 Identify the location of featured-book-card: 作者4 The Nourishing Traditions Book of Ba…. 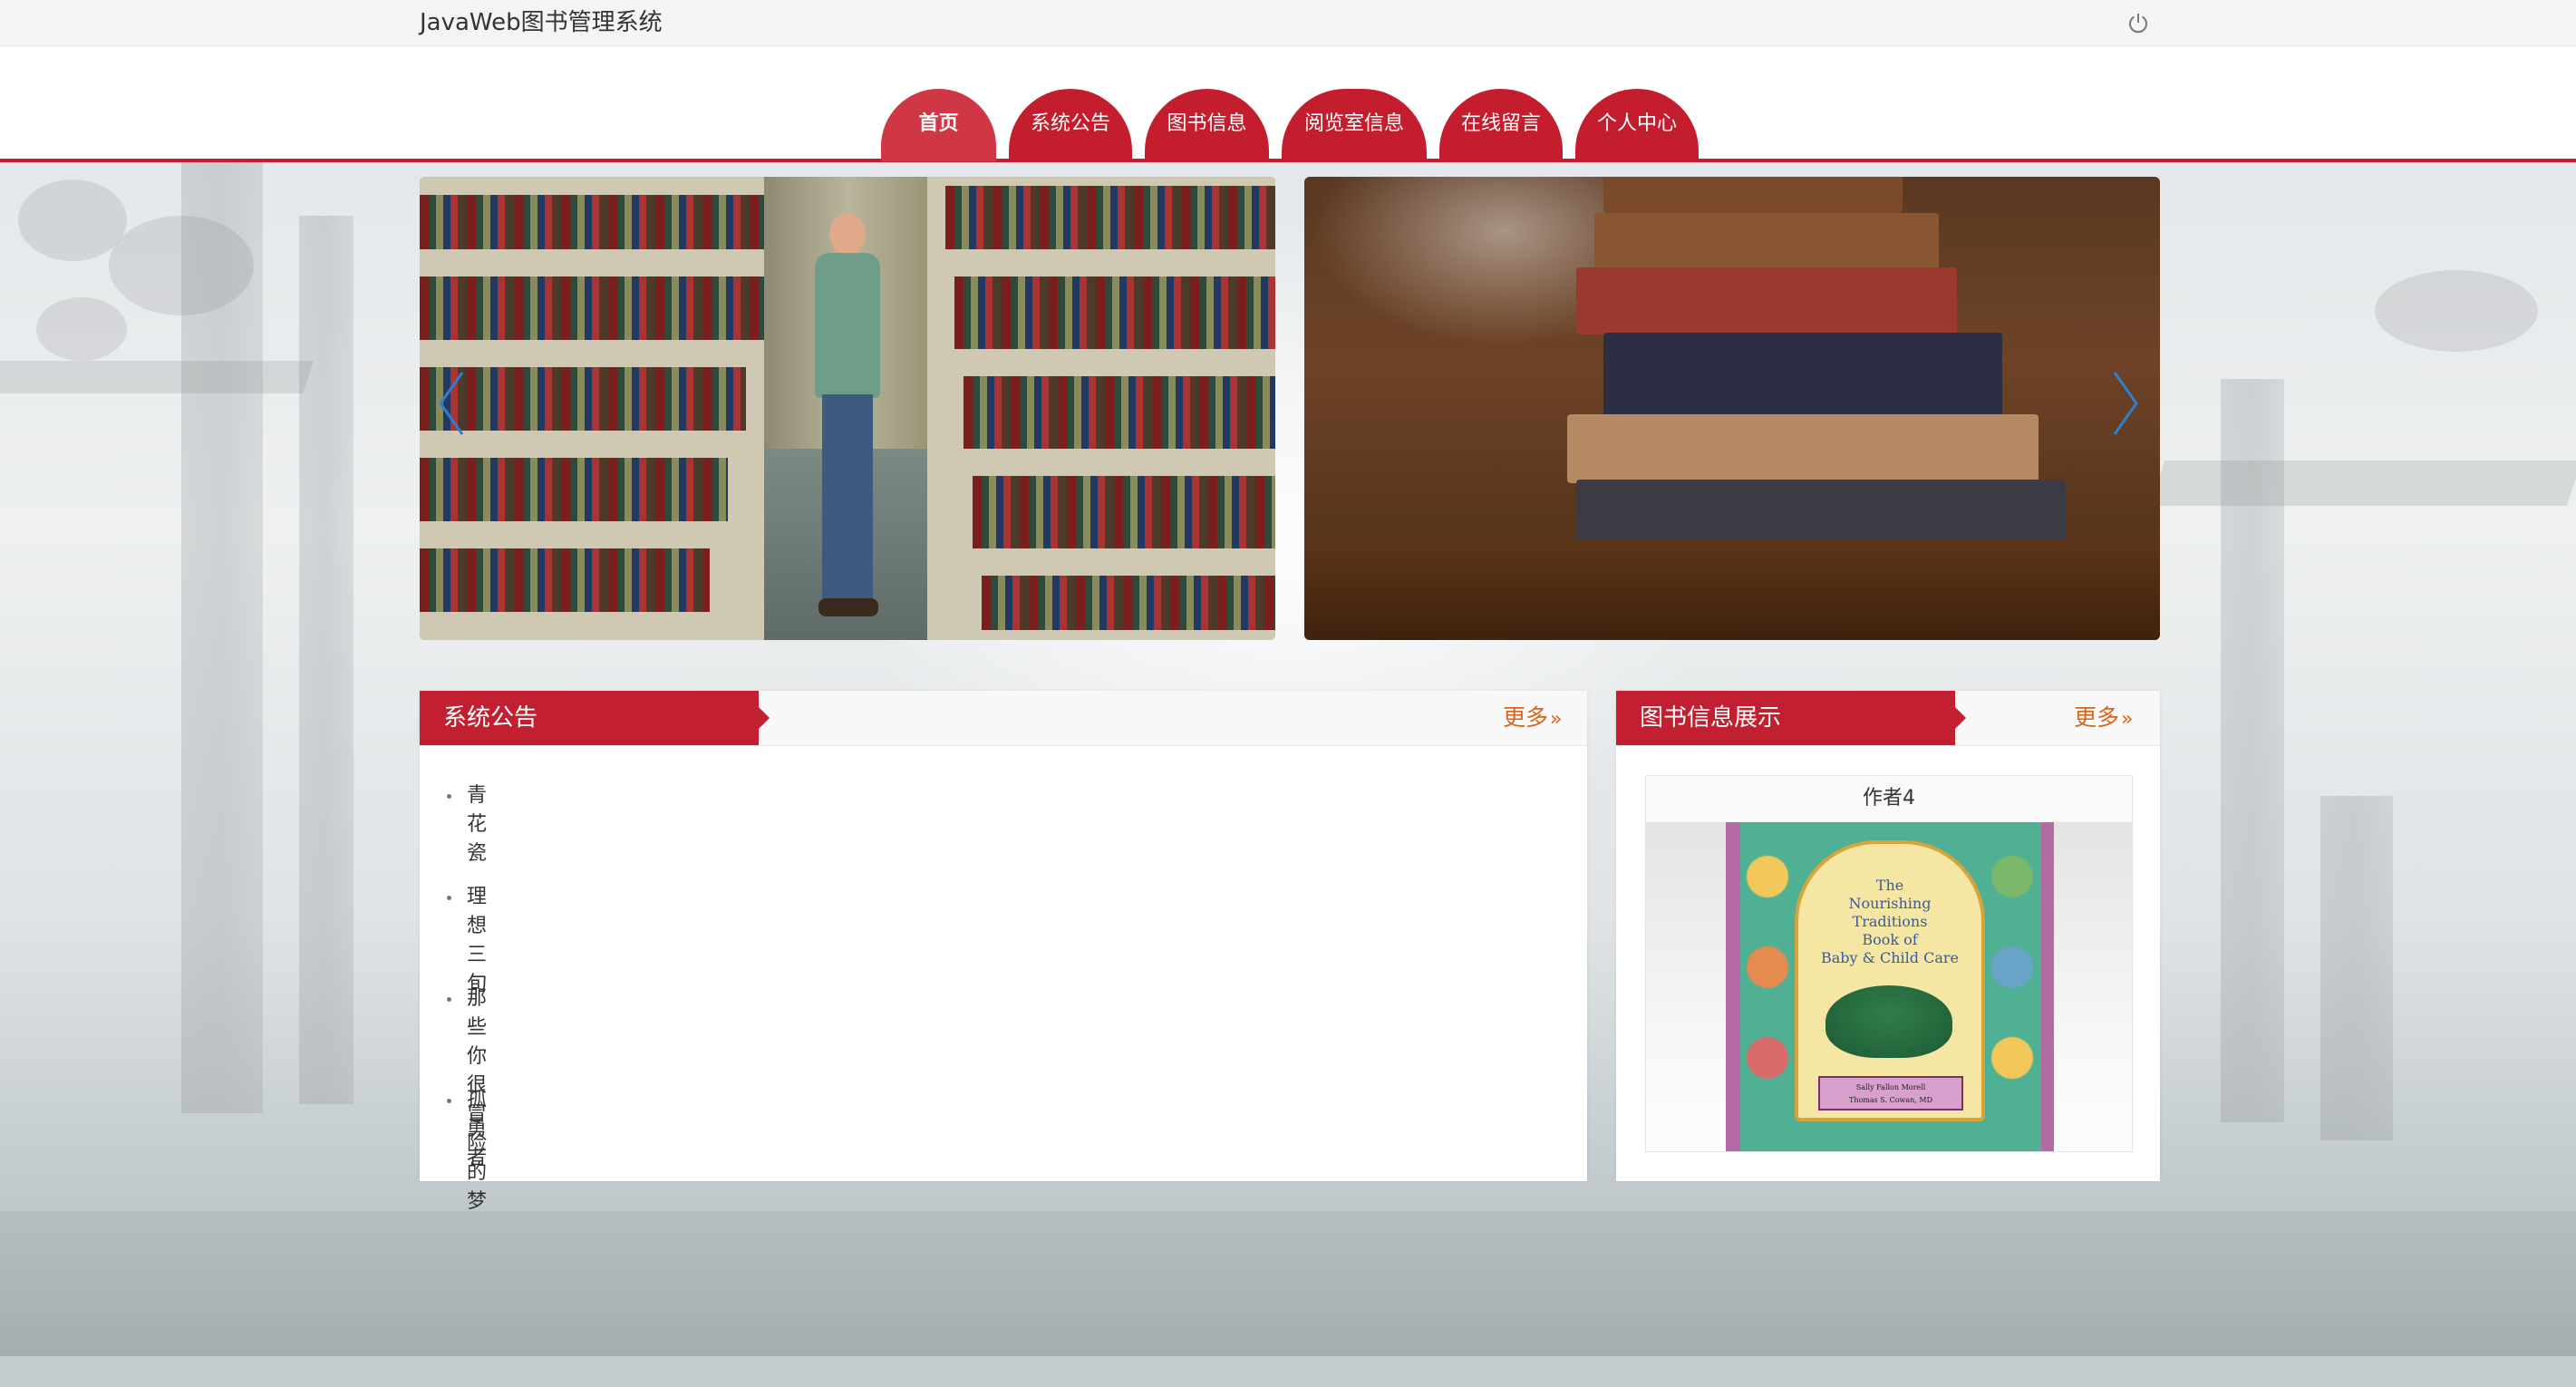
(1889, 964).